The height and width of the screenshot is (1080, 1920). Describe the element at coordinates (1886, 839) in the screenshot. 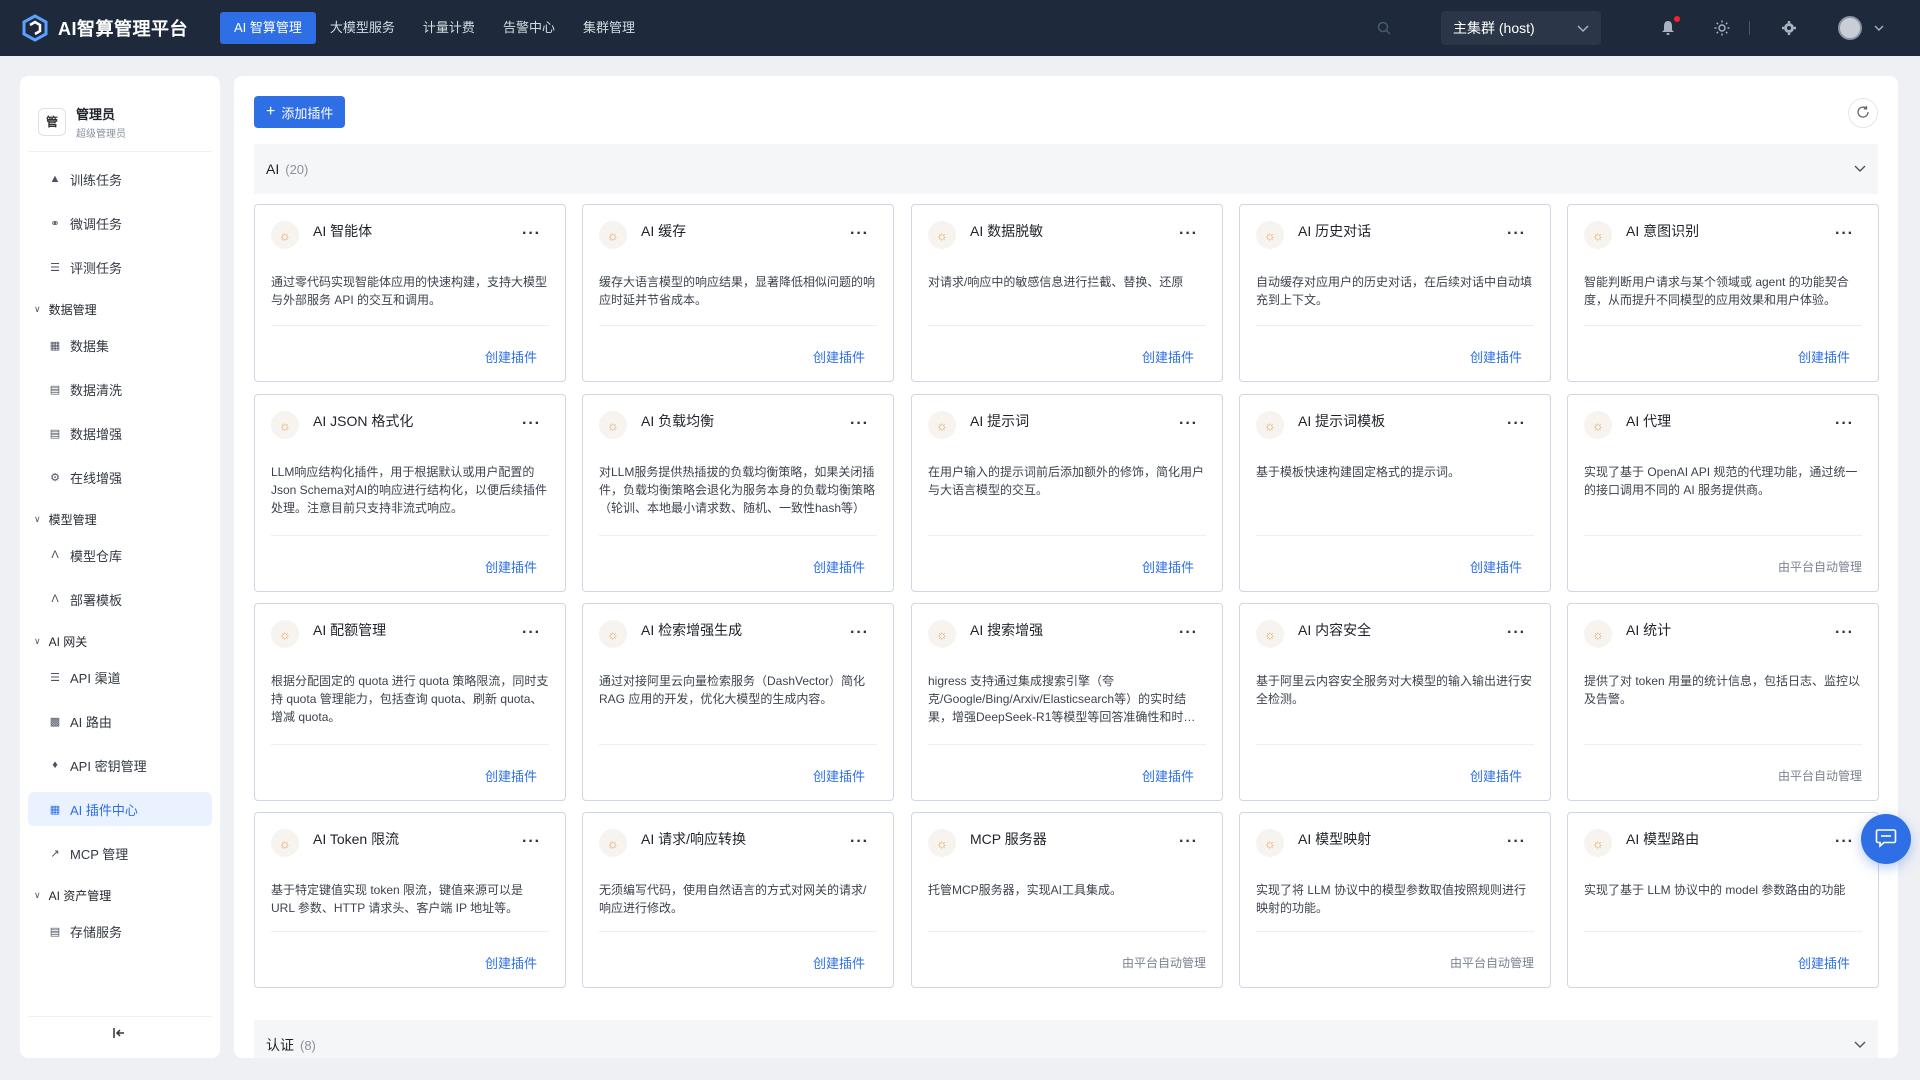

I see `chat-assistant-button` at that location.